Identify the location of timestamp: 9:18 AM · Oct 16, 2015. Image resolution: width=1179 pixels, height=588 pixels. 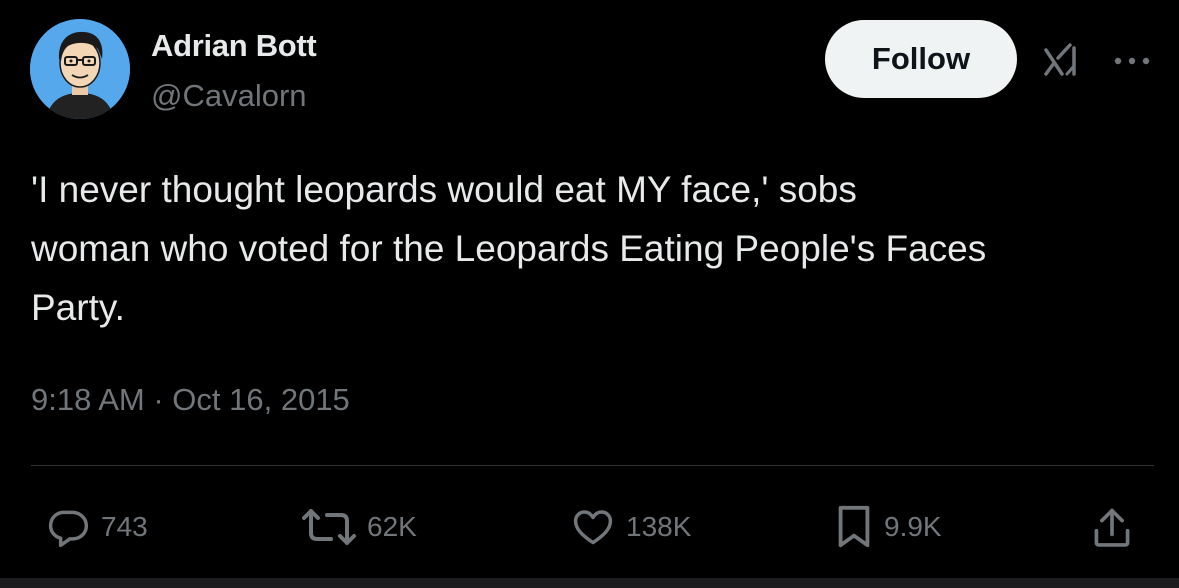
(190, 400).